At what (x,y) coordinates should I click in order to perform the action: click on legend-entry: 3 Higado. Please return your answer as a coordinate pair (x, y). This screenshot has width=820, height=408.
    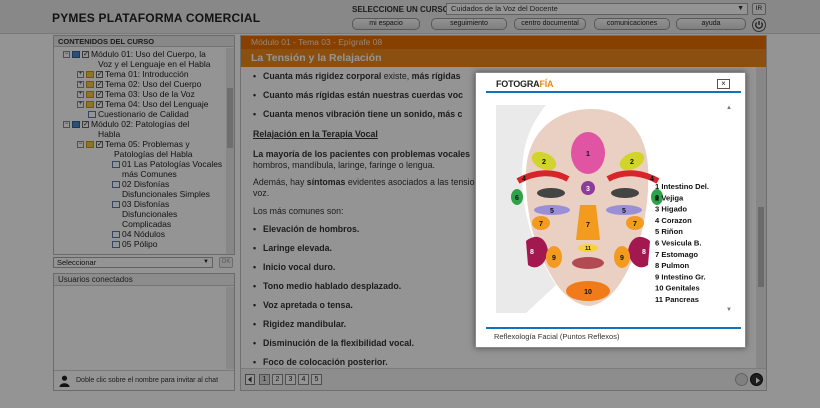
    Looking at the image, I should click on (671, 209).